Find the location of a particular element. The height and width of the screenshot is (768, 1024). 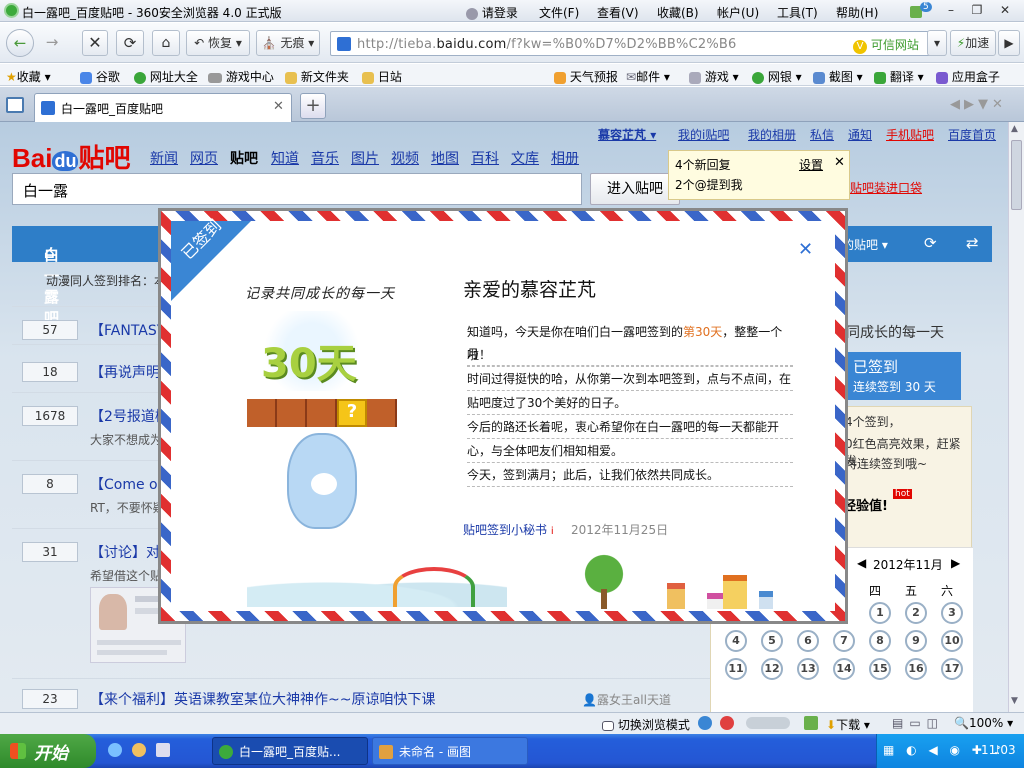

menu-favorites: 收藏(B) is located at coordinates (678, 12).